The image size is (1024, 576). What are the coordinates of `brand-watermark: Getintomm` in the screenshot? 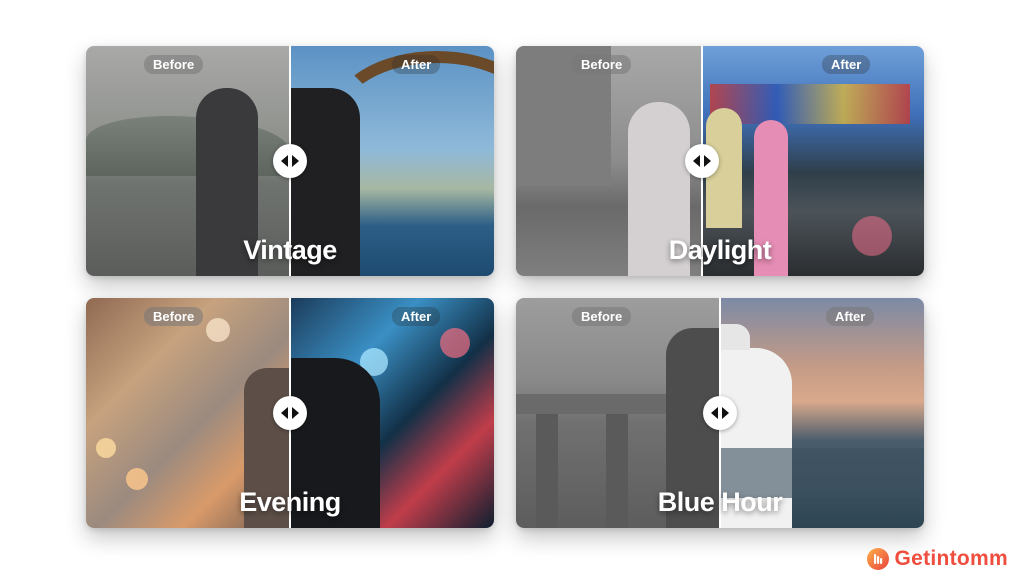 It's located at (937, 559).